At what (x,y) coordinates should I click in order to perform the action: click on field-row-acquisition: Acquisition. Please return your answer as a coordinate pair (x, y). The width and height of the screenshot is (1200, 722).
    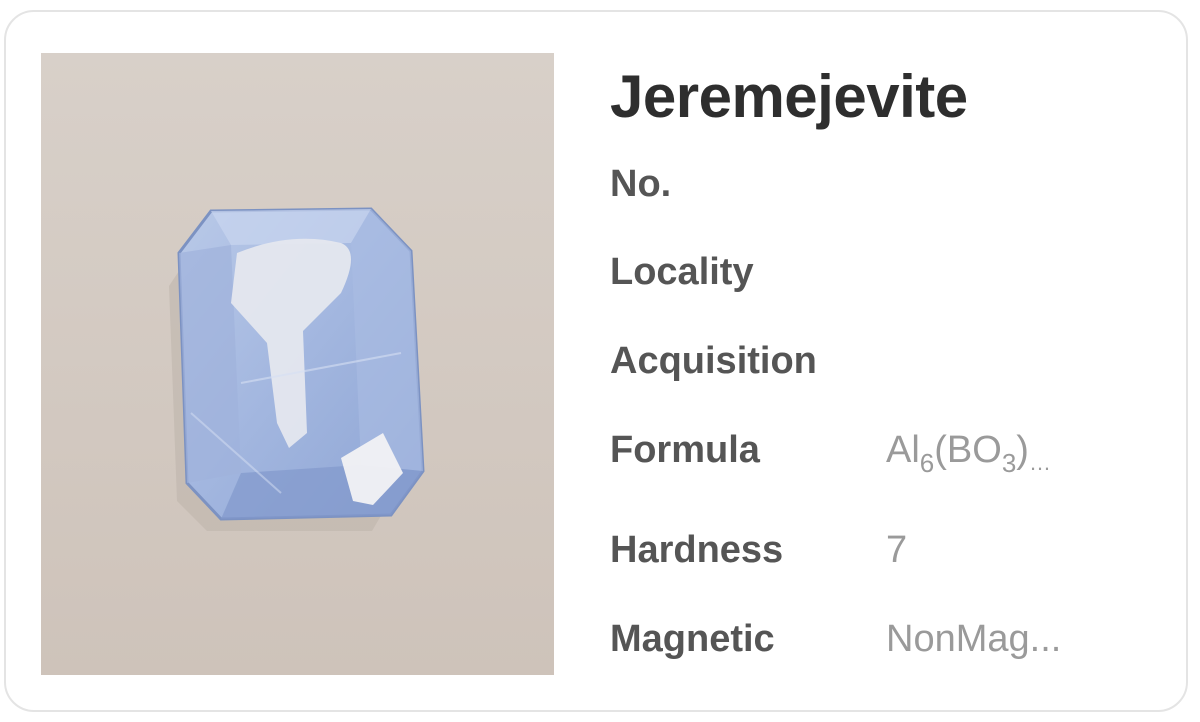
    Looking at the image, I should click on (890, 361).